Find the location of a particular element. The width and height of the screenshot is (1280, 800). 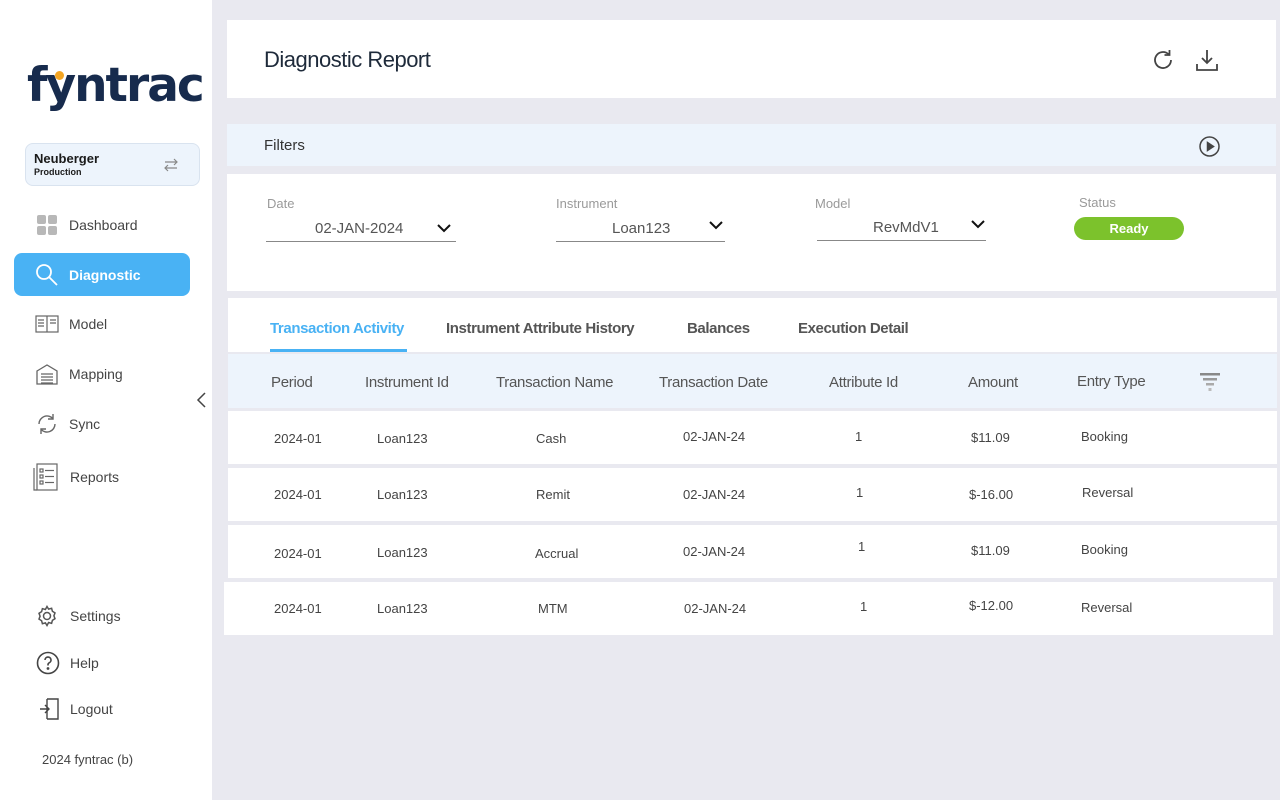

sidebar-item-mapping: Mapping is located at coordinates (102, 373).